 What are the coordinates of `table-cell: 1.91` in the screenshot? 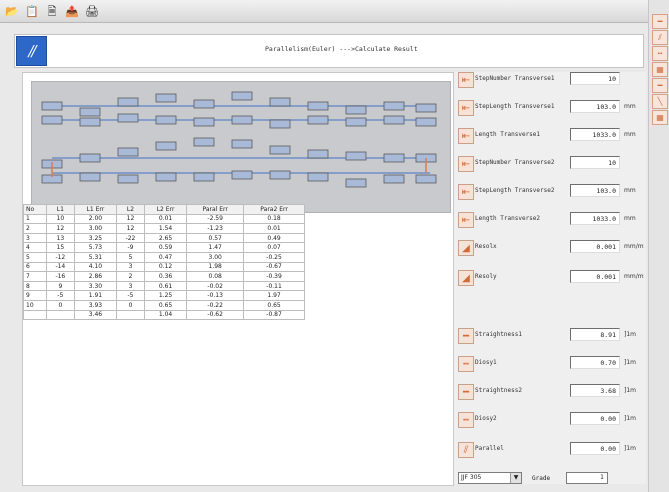 It's located at (95, 295).